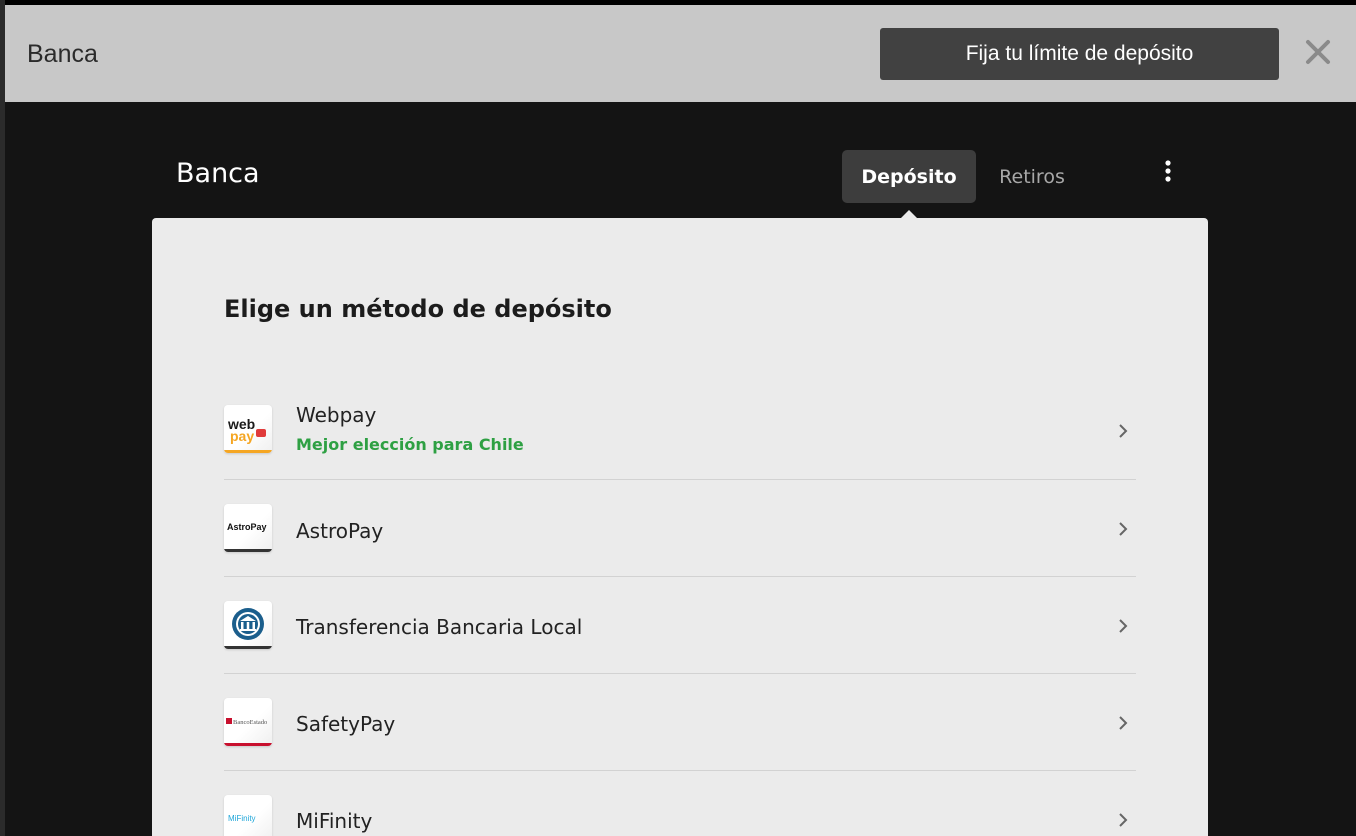  Describe the element at coordinates (242, 436) in the screenshot. I see `webpay-logo-text-b: pay` at that location.